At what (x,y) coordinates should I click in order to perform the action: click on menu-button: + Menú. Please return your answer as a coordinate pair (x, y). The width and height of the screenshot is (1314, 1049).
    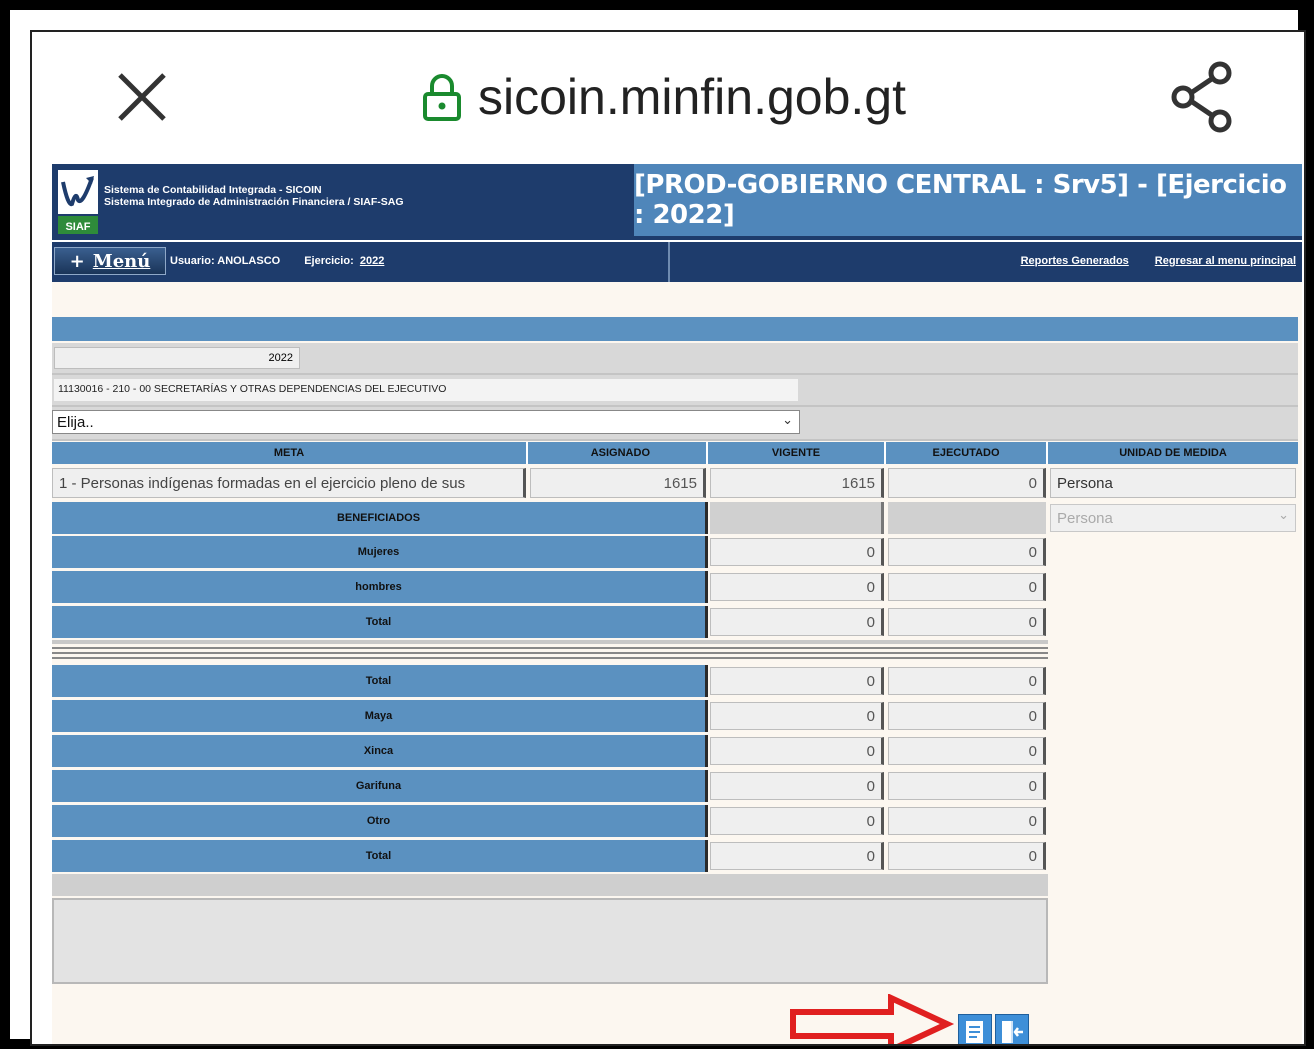
    Looking at the image, I should click on (110, 261).